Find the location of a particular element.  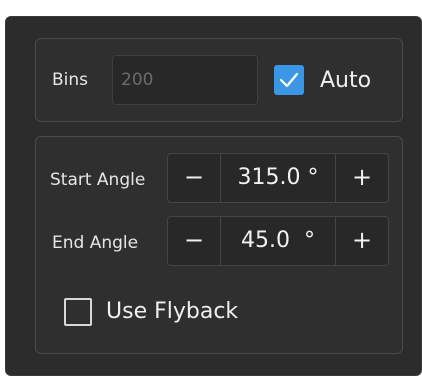

auto-label: Auto is located at coordinates (346, 80).